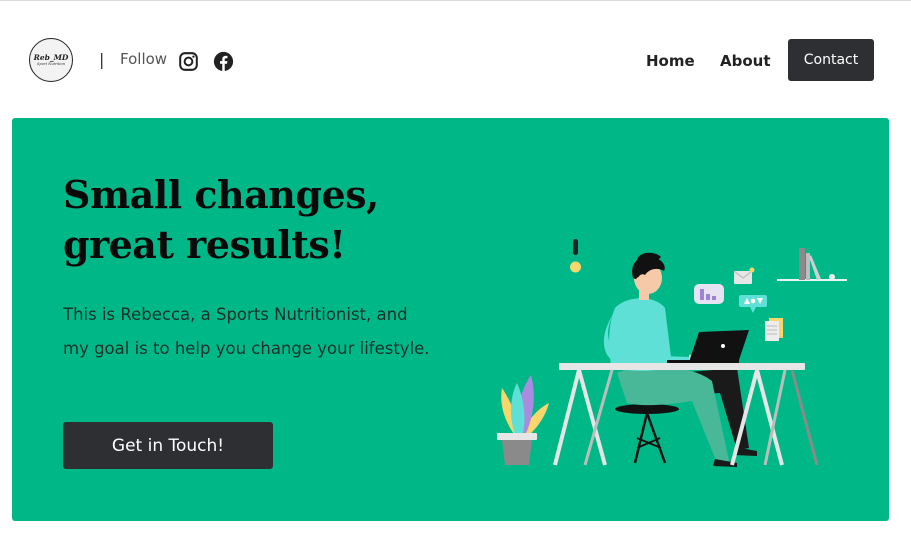 This screenshot has width=911, height=537. I want to click on site-logo: Reb_MD Sport Nutrition, so click(51, 60).